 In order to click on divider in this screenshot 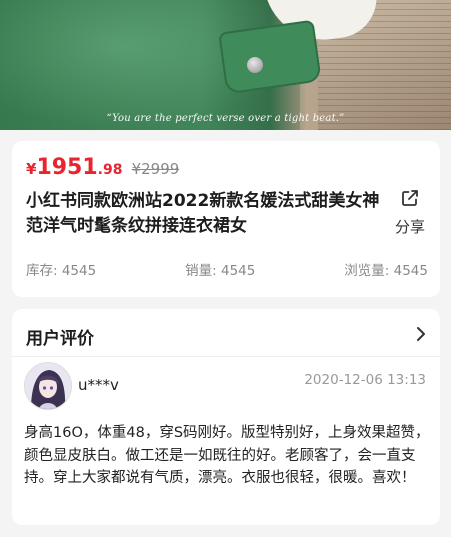, I will do `click(226, 356)`.